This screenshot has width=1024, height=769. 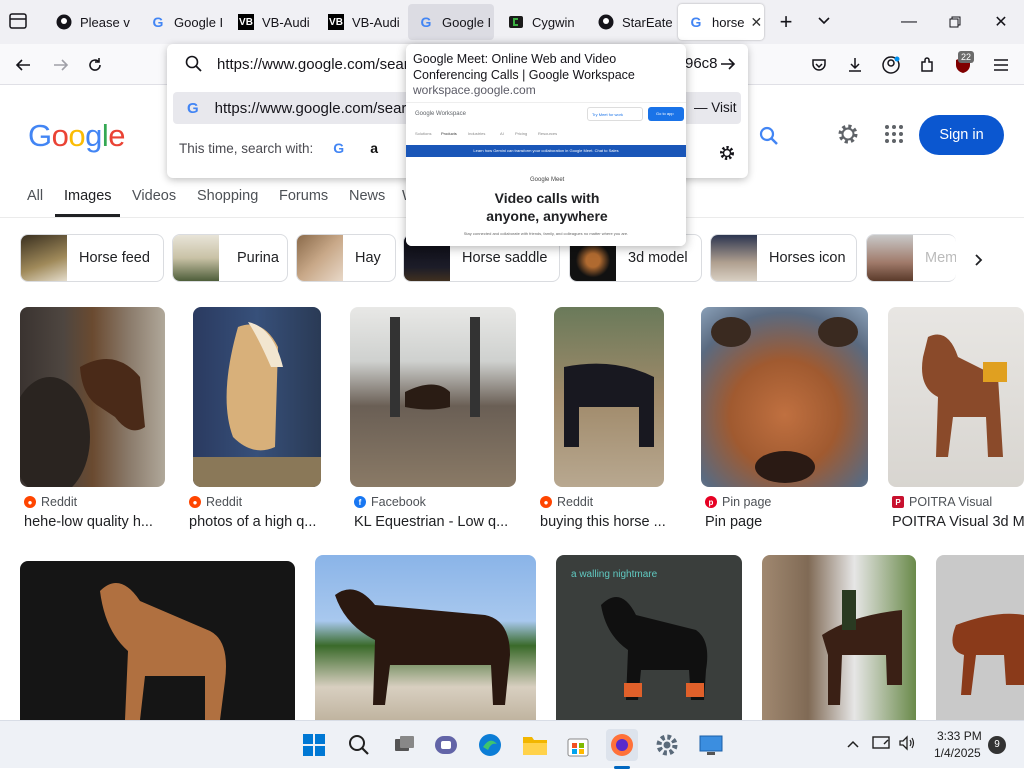 I want to click on search-settings-icon, so click(x=727, y=155).